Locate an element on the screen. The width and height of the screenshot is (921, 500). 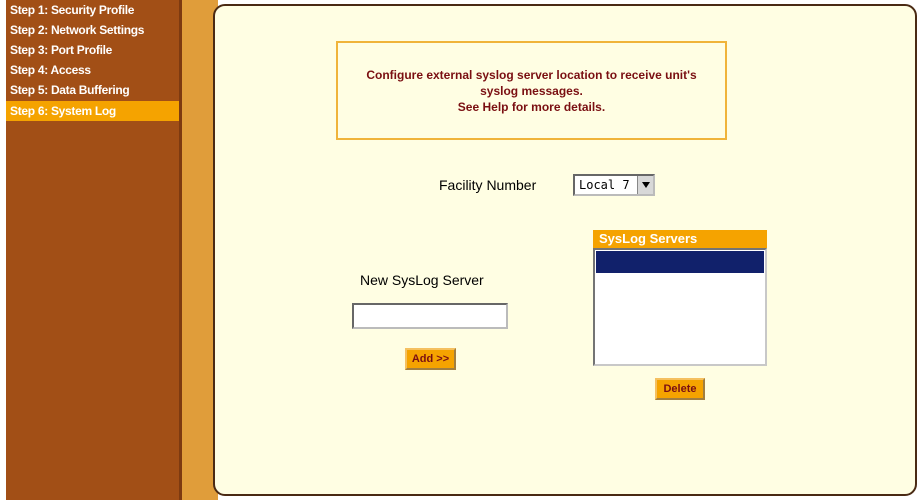
new-syslog-server-input is located at coordinates (430, 316).